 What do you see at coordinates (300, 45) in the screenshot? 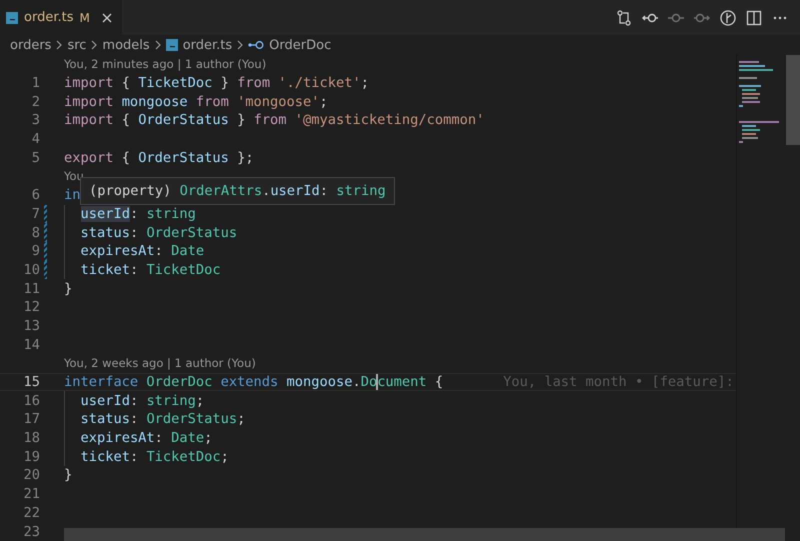
I see `breadcrumb-item: OrderDoc` at bounding box center [300, 45].